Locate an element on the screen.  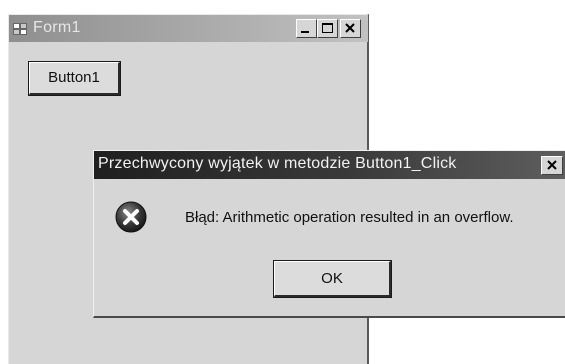
maximize-button is located at coordinates (327, 28).